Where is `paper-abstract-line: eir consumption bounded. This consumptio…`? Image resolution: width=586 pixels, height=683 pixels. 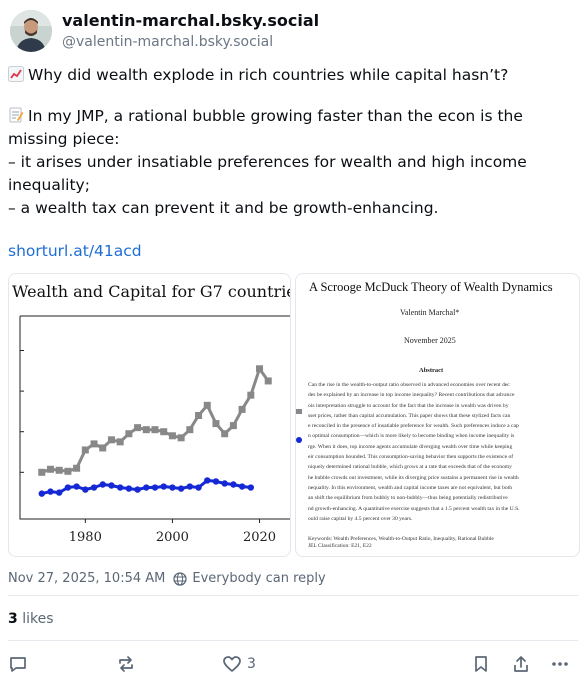
paper-abstract-line: eir consumption bounded. This consumptio… is located at coordinates (411, 457).